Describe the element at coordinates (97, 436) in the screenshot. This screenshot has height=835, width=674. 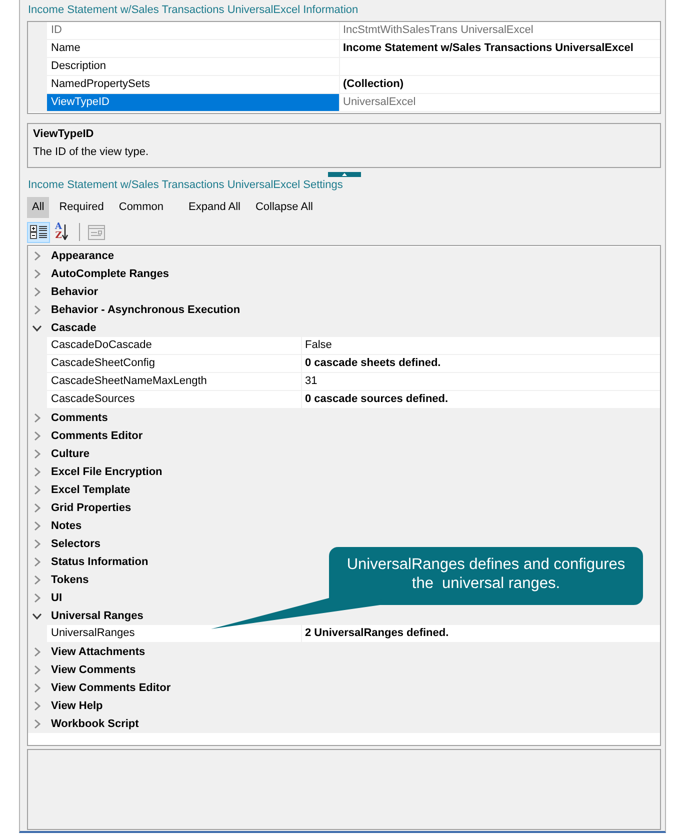
I see `category-header: Comments Editor` at that location.